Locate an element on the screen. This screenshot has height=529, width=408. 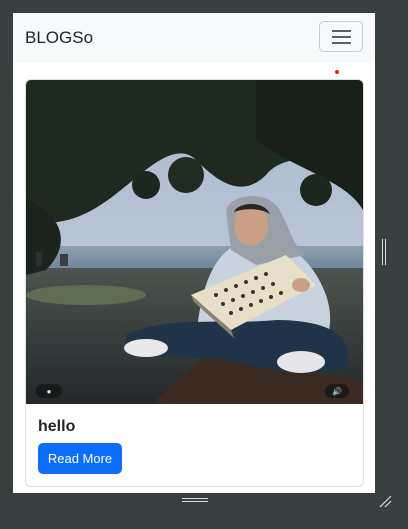
corner-resize-grip is located at coordinates (385, 501).